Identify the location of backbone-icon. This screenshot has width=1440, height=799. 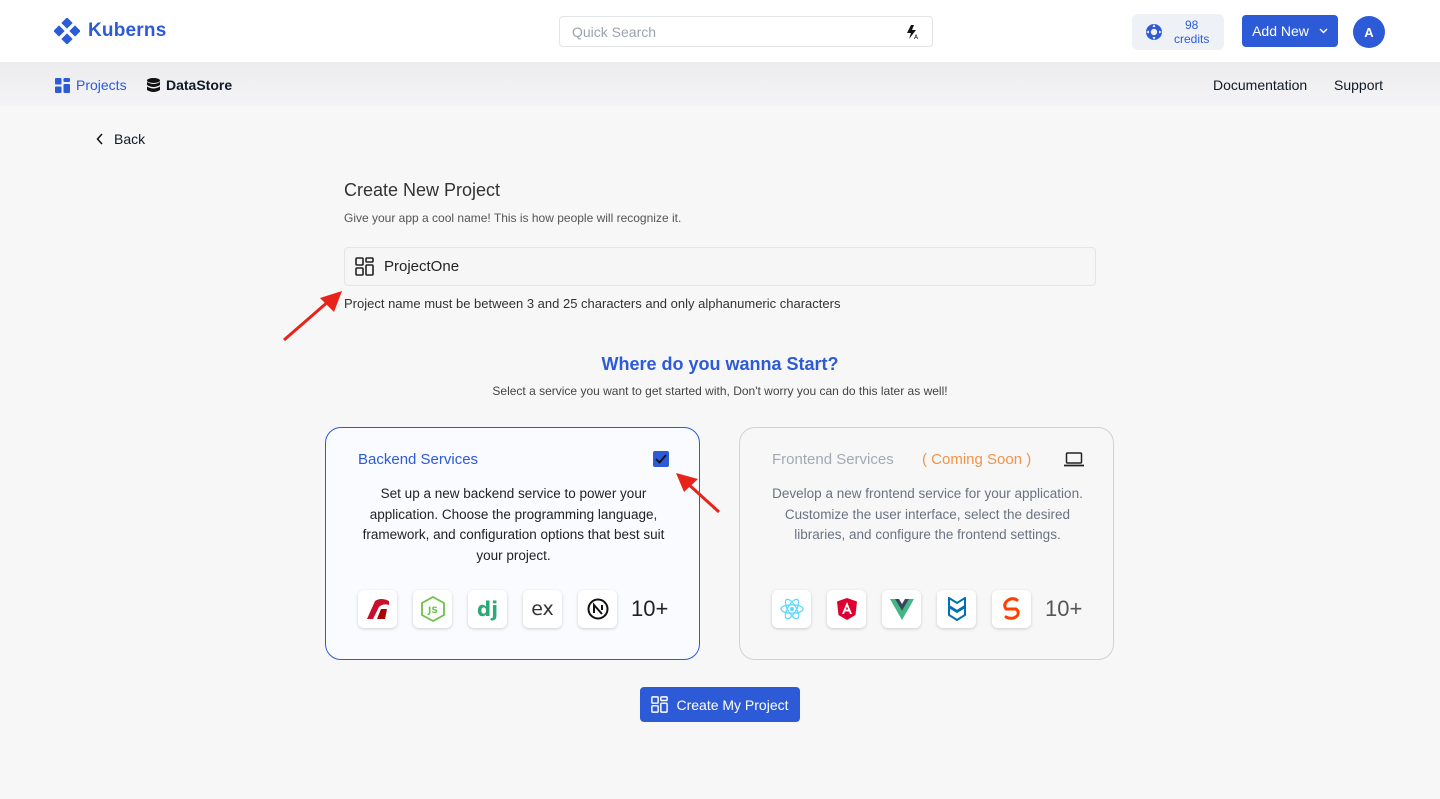
(956, 609).